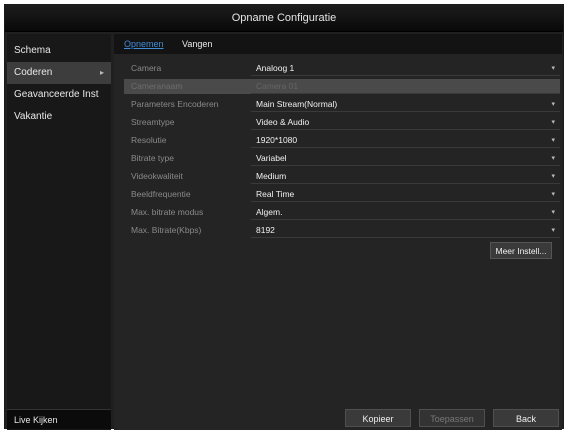 The height and width of the screenshot is (435, 570). Describe the element at coordinates (59, 419) in the screenshot. I see `live-view-button: Live Kijken` at that location.